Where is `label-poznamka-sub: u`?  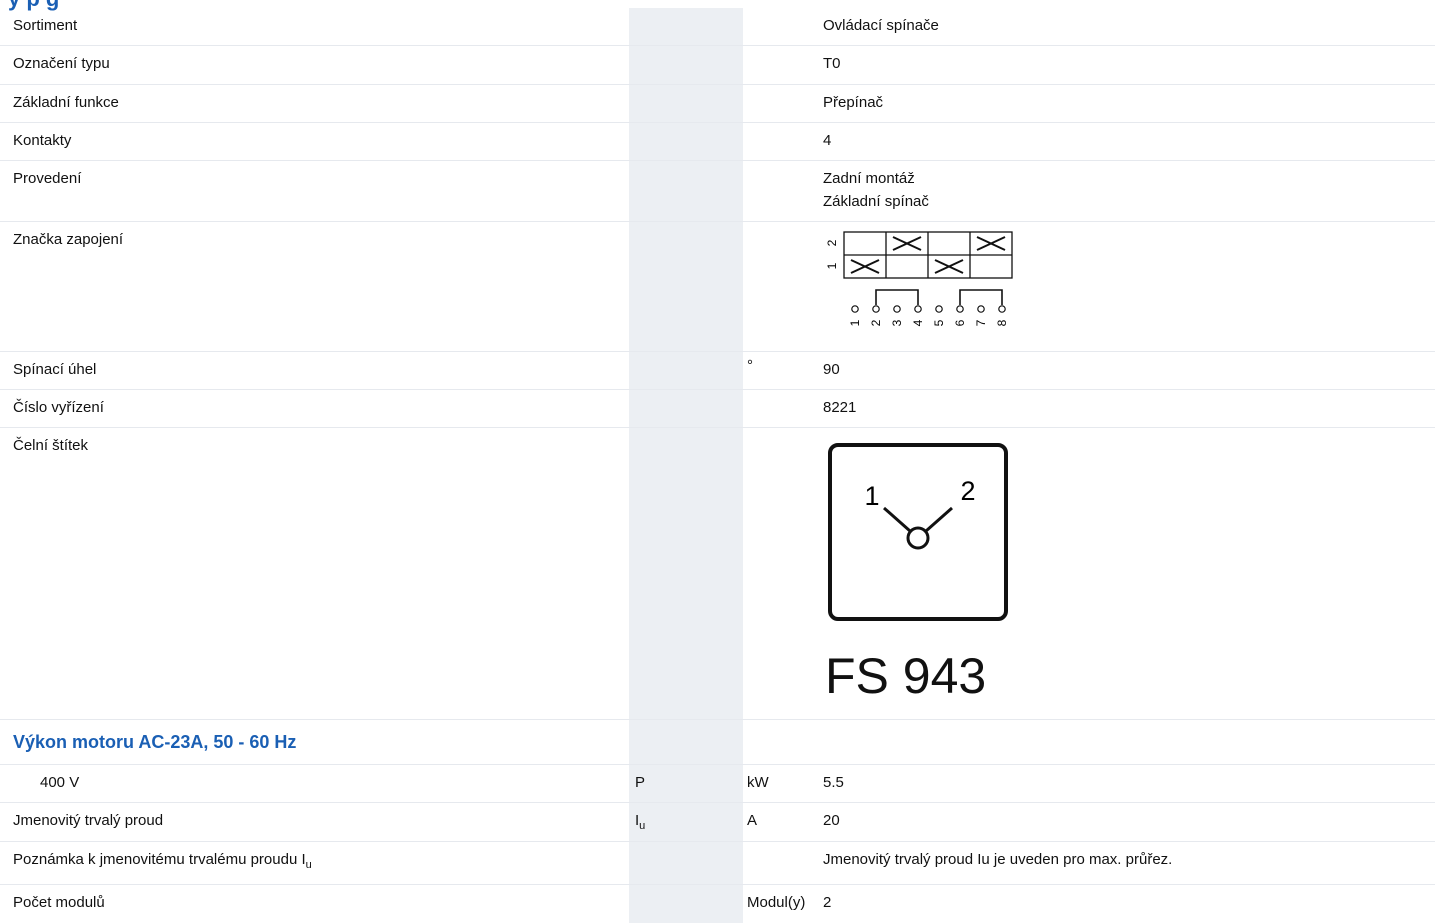 label-poznamka-sub: u is located at coordinates (308, 865).